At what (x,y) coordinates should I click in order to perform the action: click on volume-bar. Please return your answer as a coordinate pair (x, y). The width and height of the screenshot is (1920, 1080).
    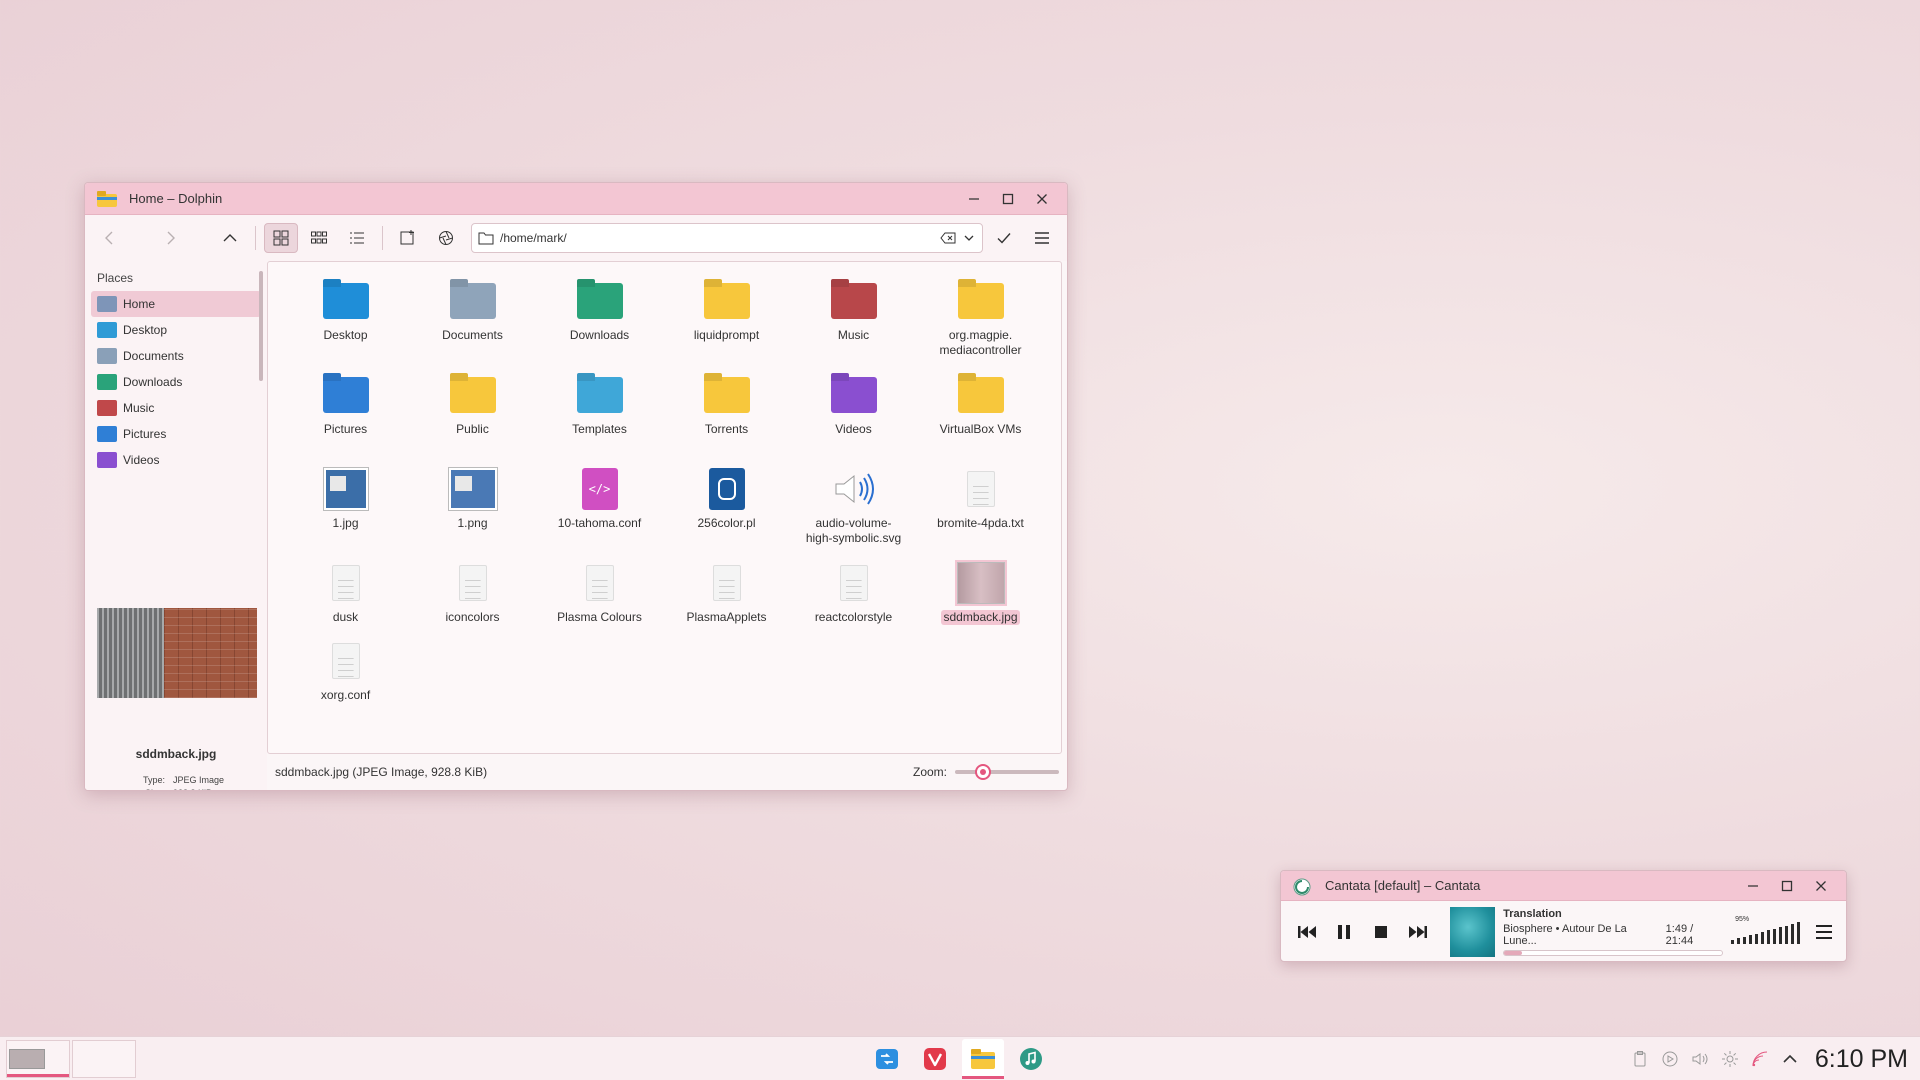
    Looking at the image, I should click on (1757, 938).